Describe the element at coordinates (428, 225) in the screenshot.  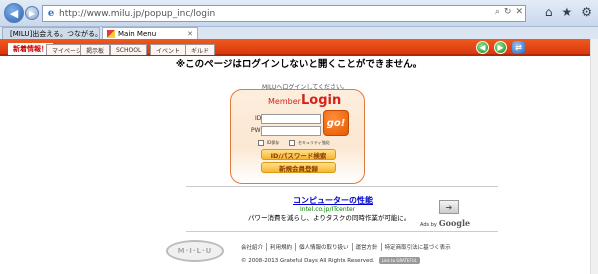
I see `ads-by-label: Ads by` at that location.